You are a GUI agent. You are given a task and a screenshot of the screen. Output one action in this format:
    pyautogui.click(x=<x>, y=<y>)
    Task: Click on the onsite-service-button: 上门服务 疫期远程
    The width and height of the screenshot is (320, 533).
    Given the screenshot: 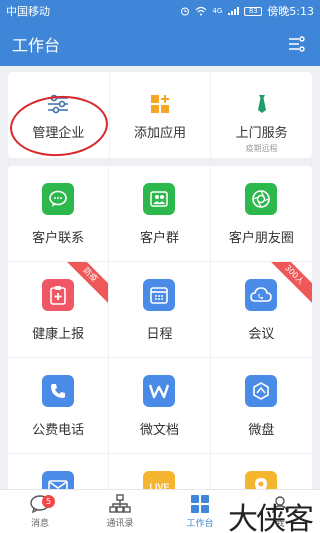 What is the action you would take?
    pyautogui.click(x=261, y=115)
    